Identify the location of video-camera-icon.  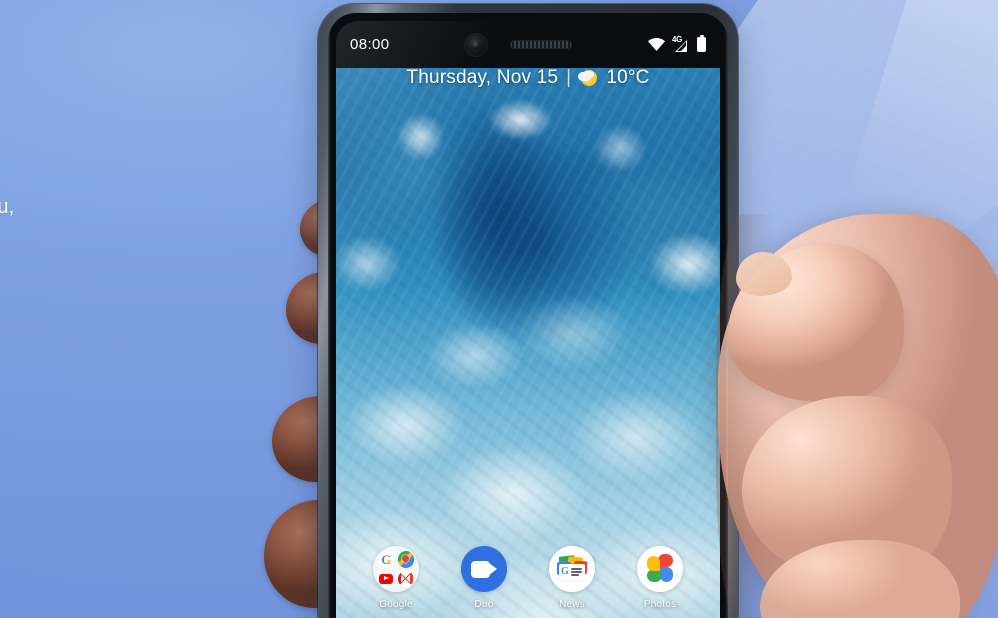
(484, 569).